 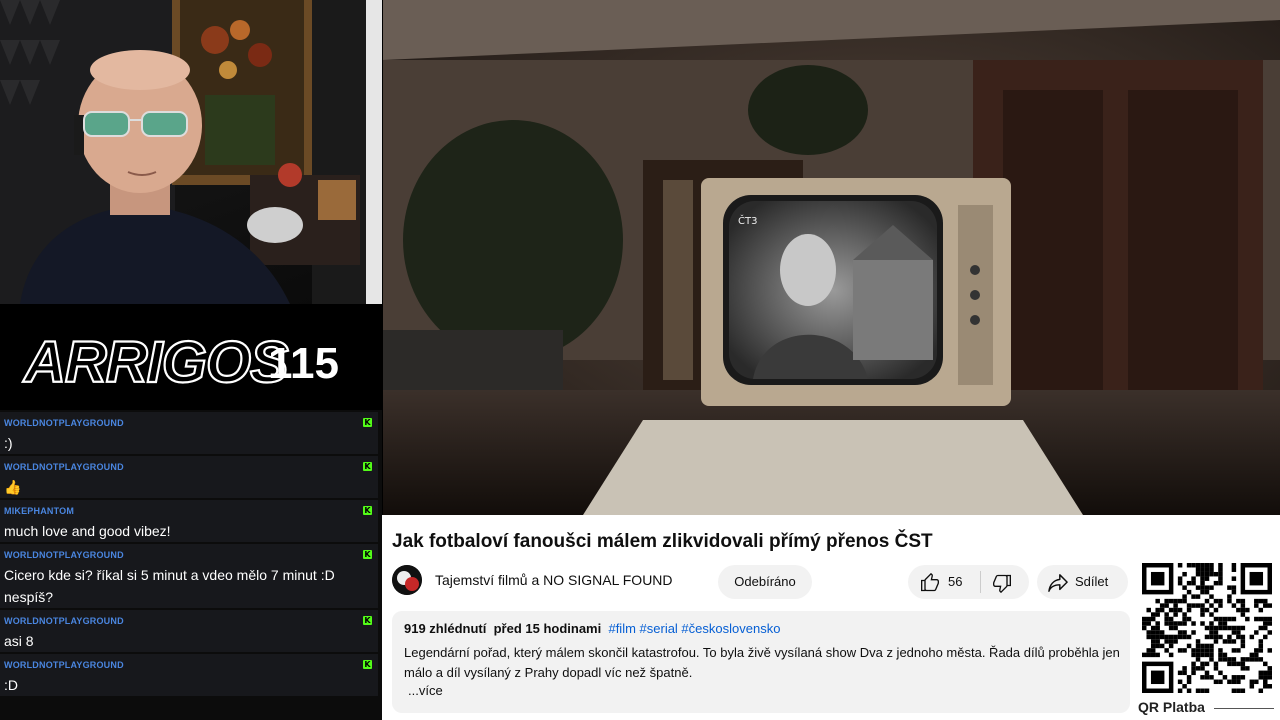 What do you see at coordinates (547, 628) in the screenshot?
I see `upload-age: před 15 hodinami` at bounding box center [547, 628].